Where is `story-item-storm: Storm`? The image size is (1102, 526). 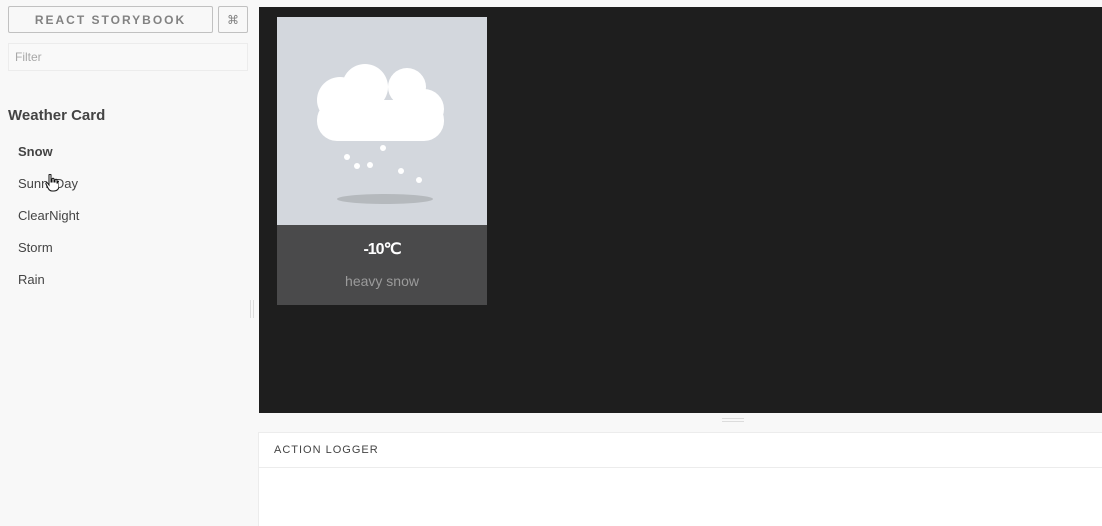 story-item-storm: Storm is located at coordinates (48, 256).